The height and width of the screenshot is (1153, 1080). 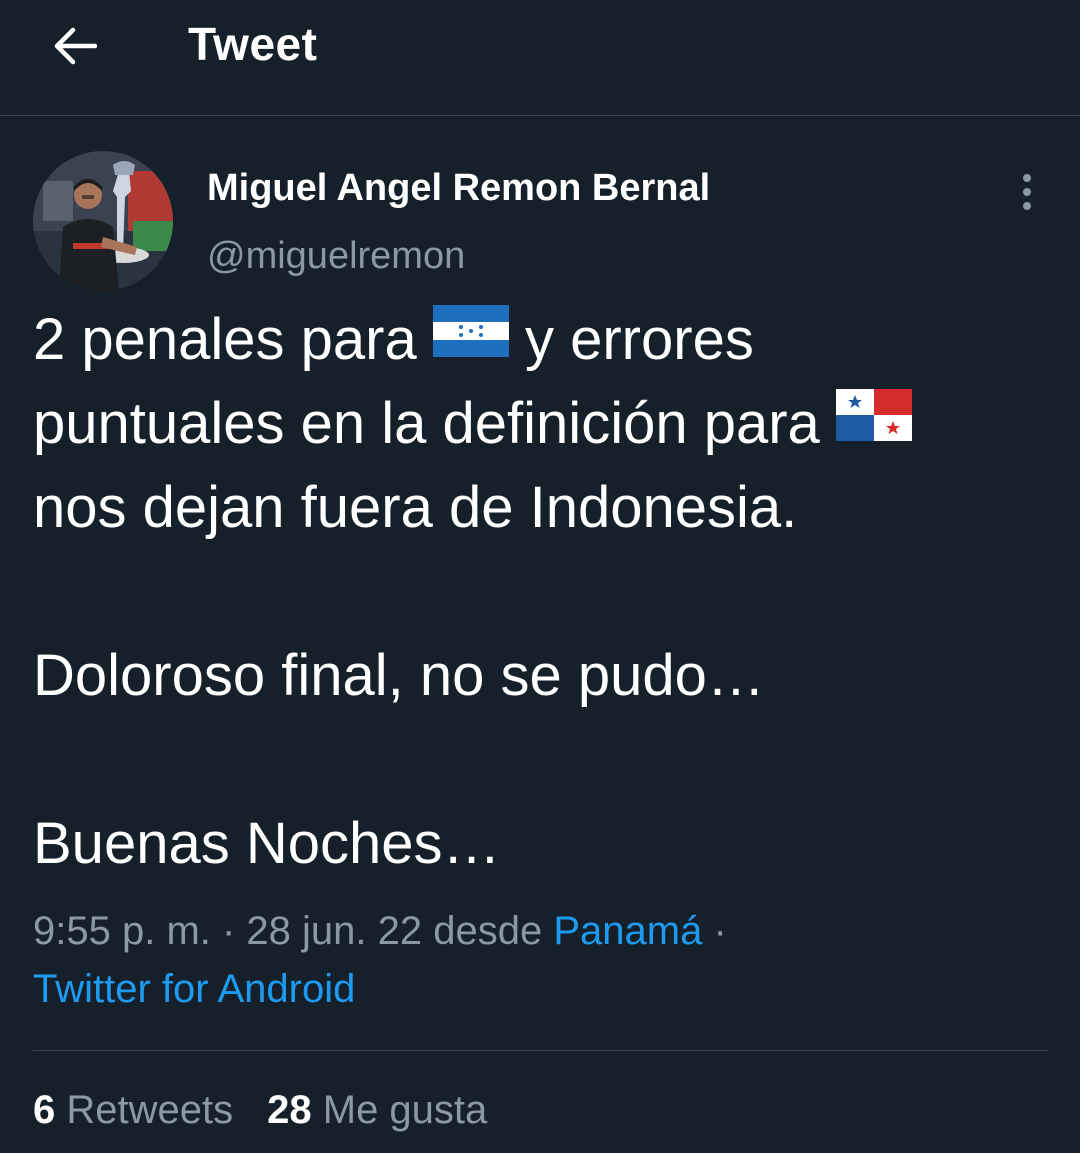 I want to click on retweets-stat: 6 Retweets, so click(x=133, y=1110).